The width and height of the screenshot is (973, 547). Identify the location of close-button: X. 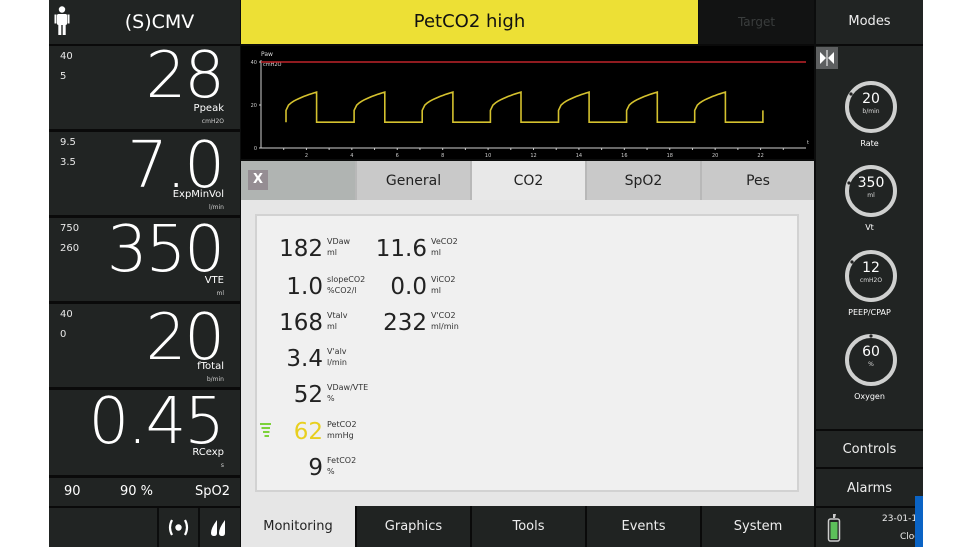
(258, 180).